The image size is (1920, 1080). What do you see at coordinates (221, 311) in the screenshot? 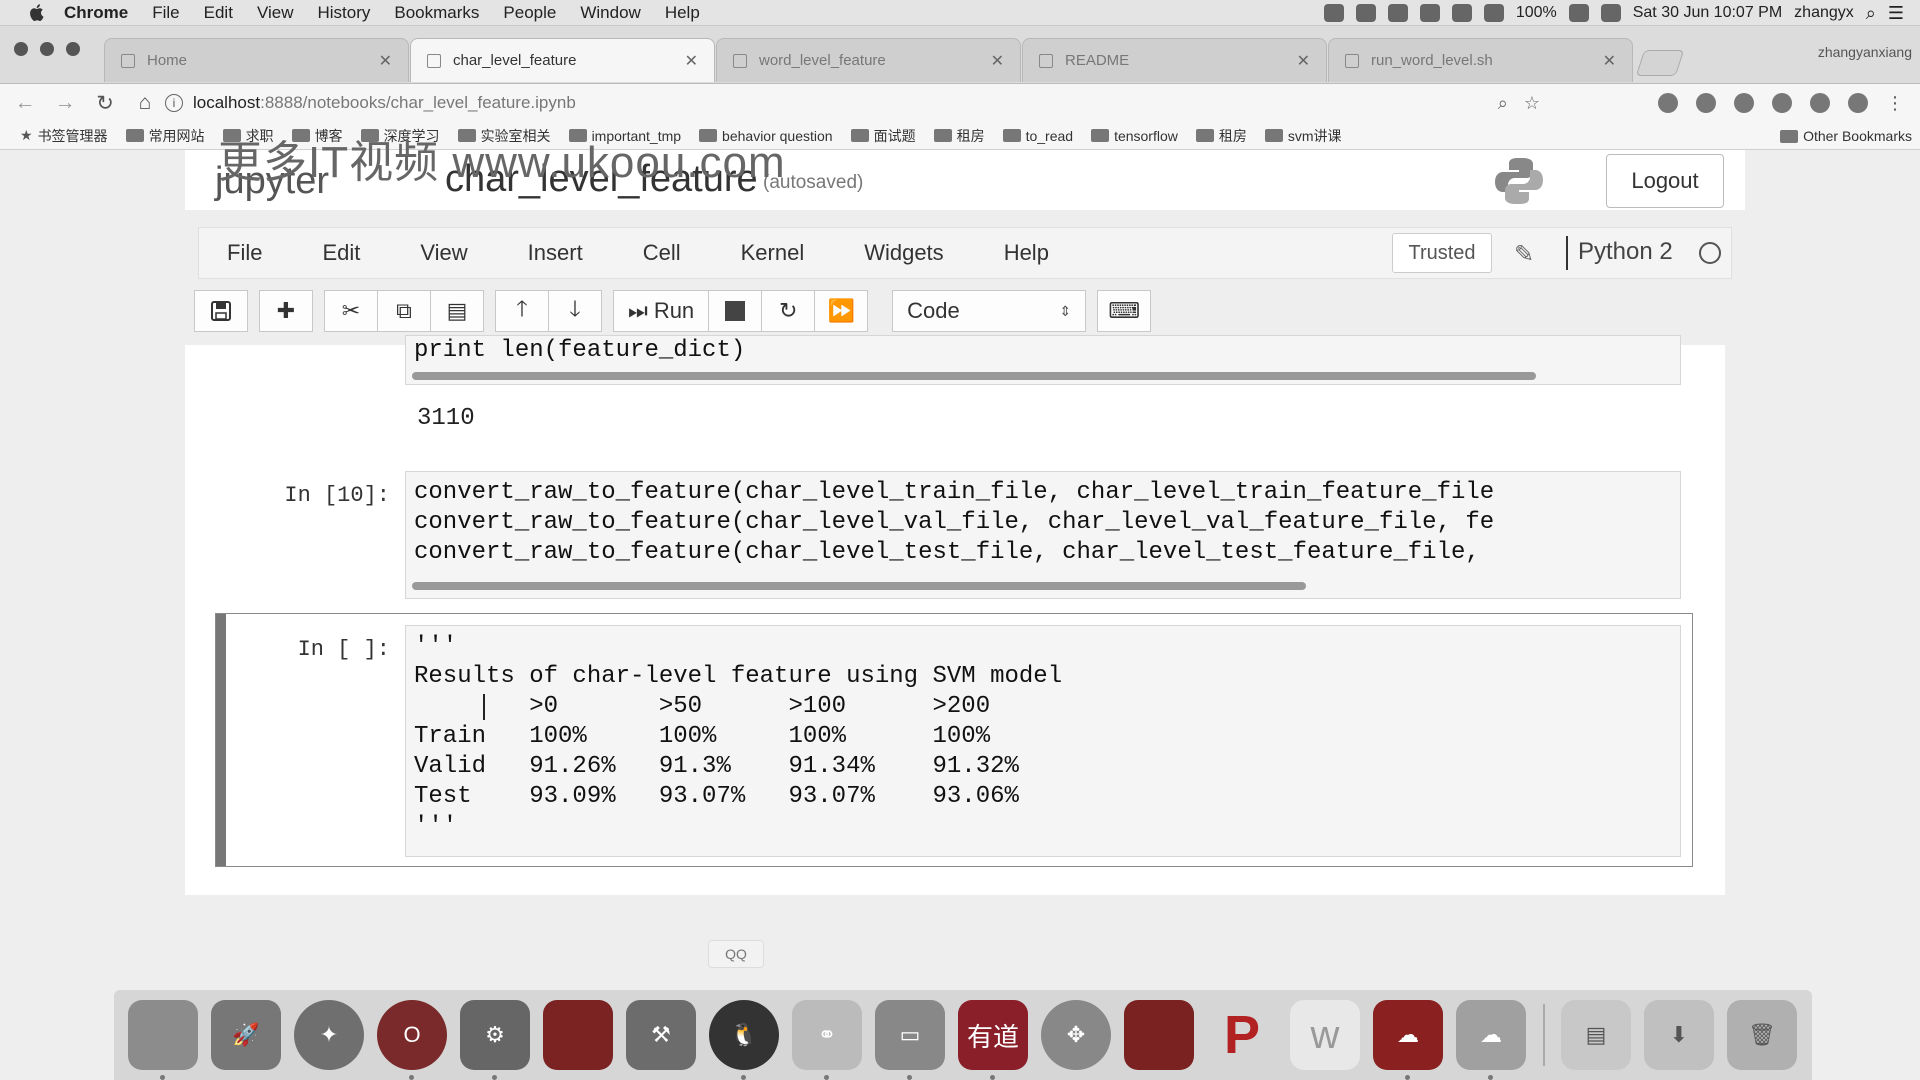
I see `save-icon` at bounding box center [221, 311].